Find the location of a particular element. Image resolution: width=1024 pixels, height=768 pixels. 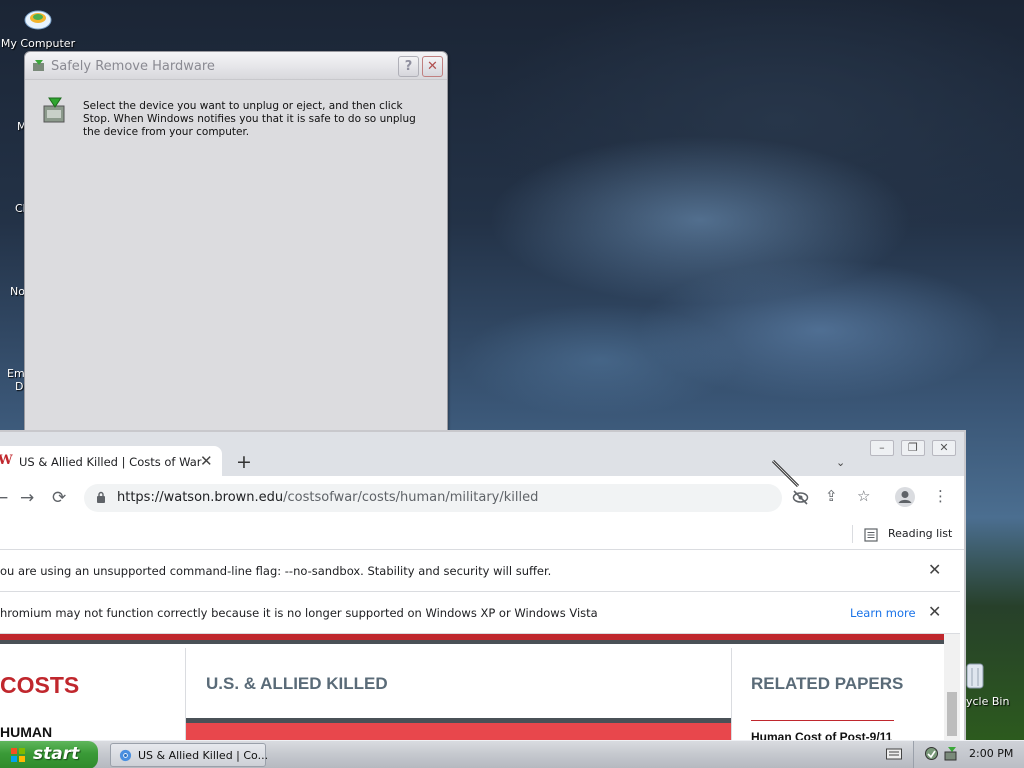

page-scrollbar is located at coordinates (952, 687).